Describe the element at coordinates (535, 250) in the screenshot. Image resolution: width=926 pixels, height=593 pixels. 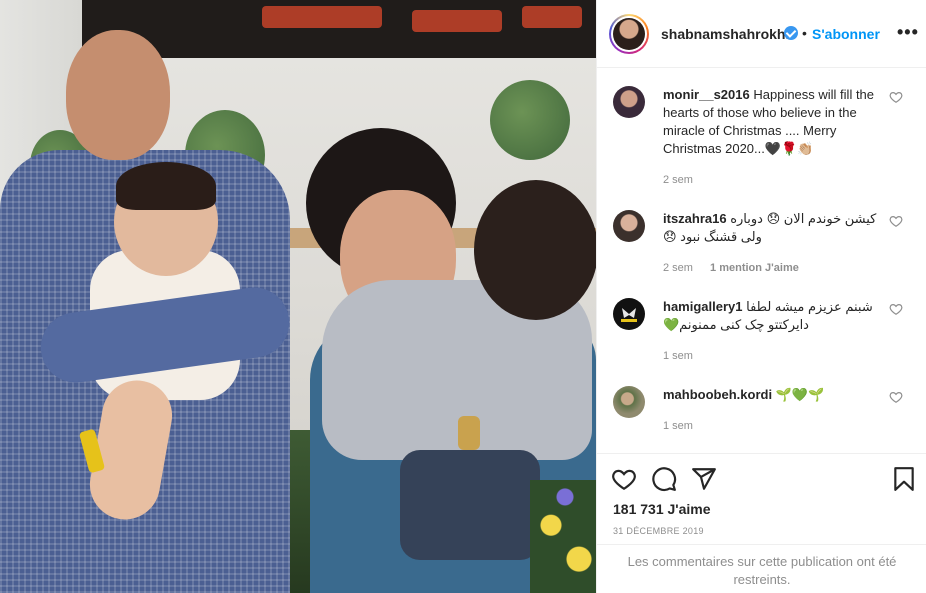
I see `photo-child-head` at that location.